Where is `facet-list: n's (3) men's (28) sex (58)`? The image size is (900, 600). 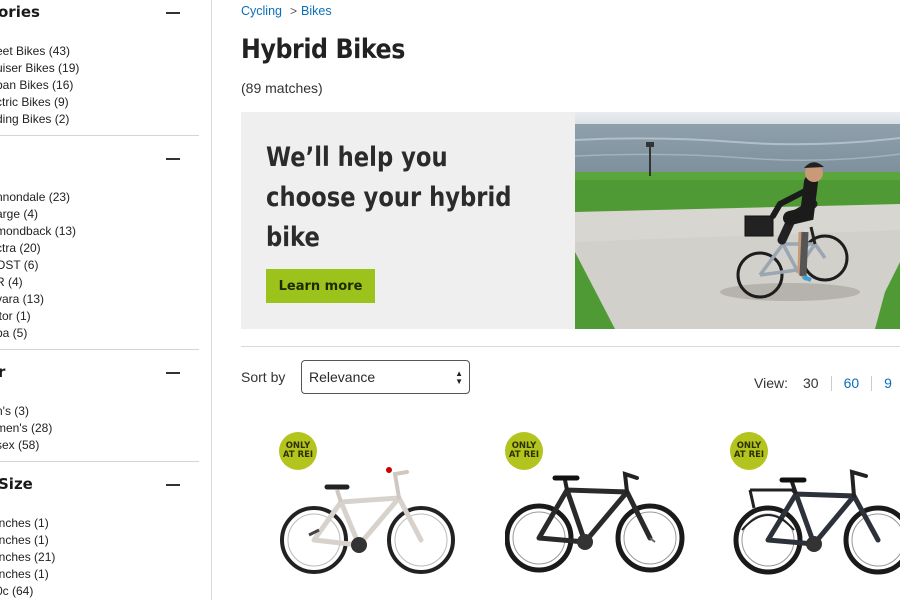 facet-list: n's (3) men's (28) sex (58) is located at coordinates (26, 428).